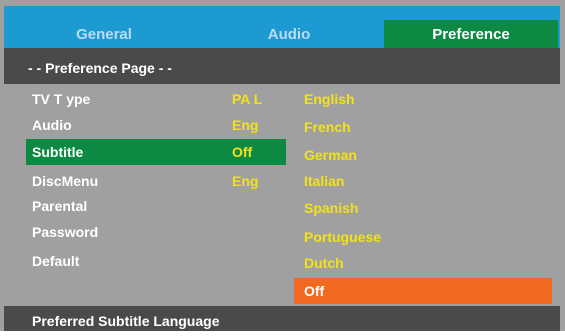 This screenshot has height=336, width=565. I want to click on setting-label: Default, so click(56, 261).